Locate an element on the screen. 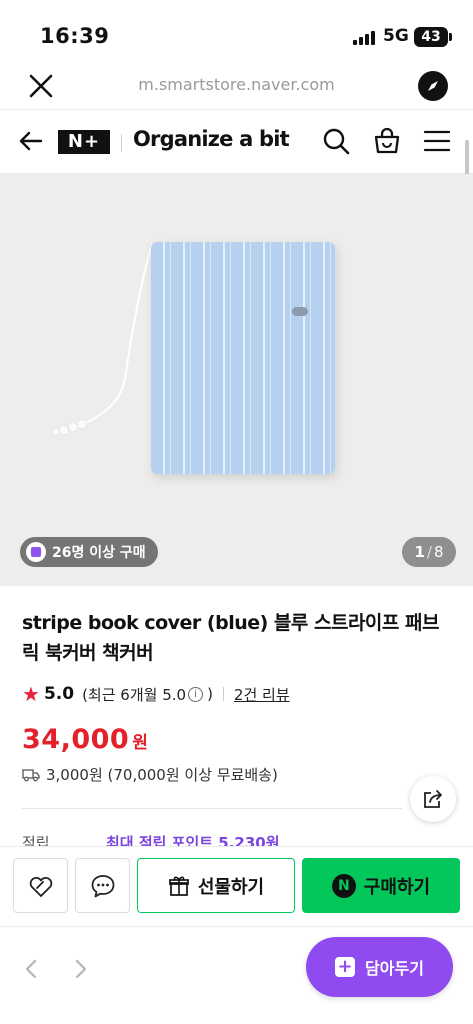 This screenshot has width=473, height=1024. shipping-row: 3,000원 (70,000원 이상 무료배송) is located at coordinates (150, 774).